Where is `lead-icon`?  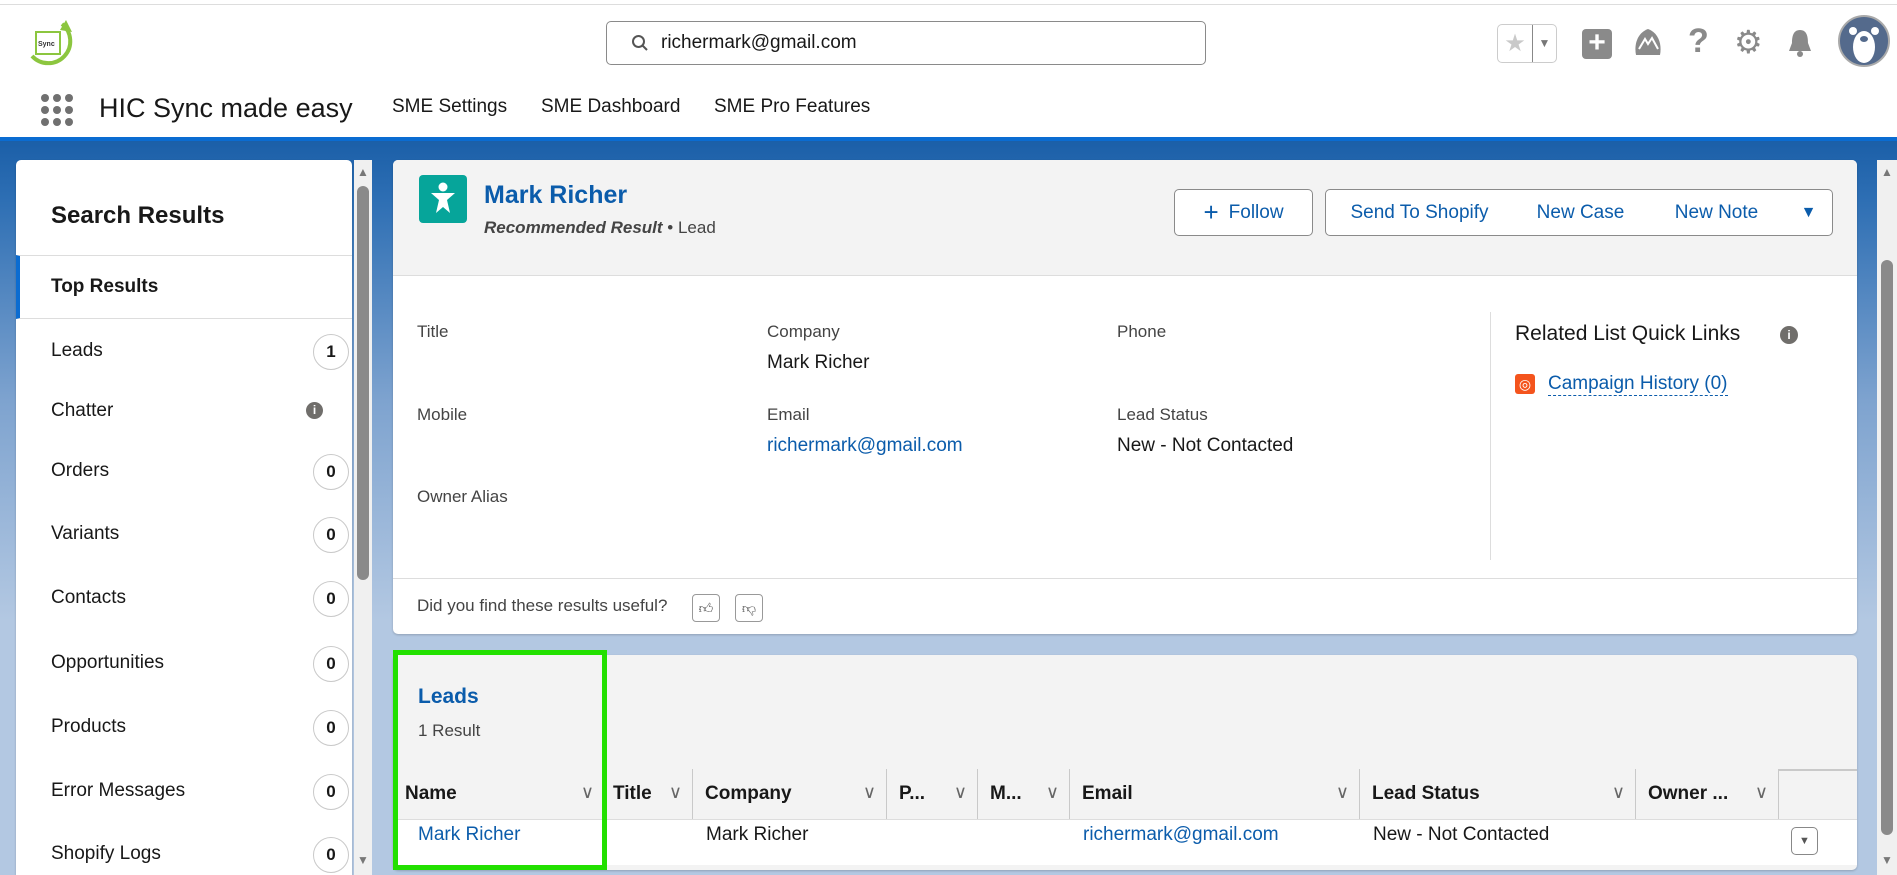 lead-icon is located at coordinates (443, 199).